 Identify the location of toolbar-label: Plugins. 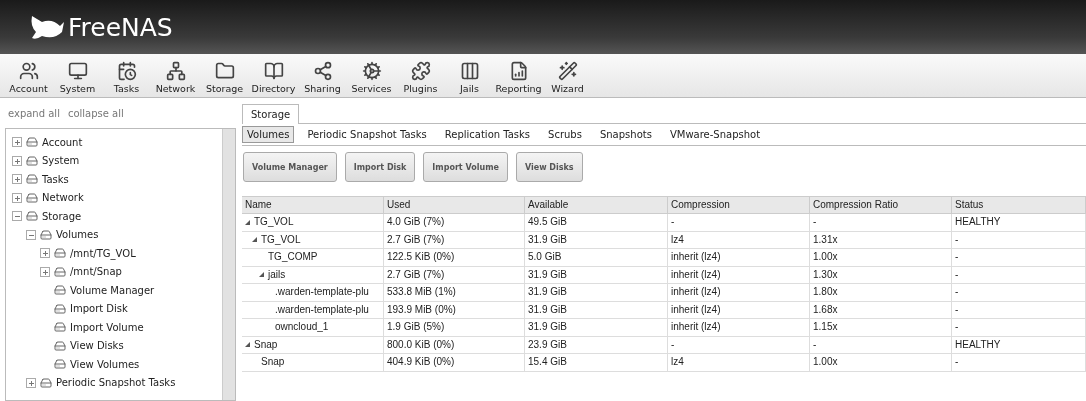
(420, 88).